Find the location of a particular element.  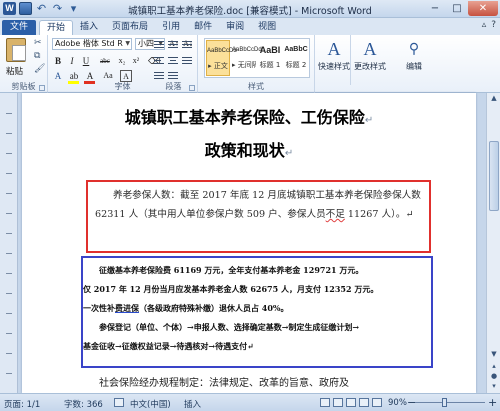

style-sample: AaBI is located at coordinates (270, 50).